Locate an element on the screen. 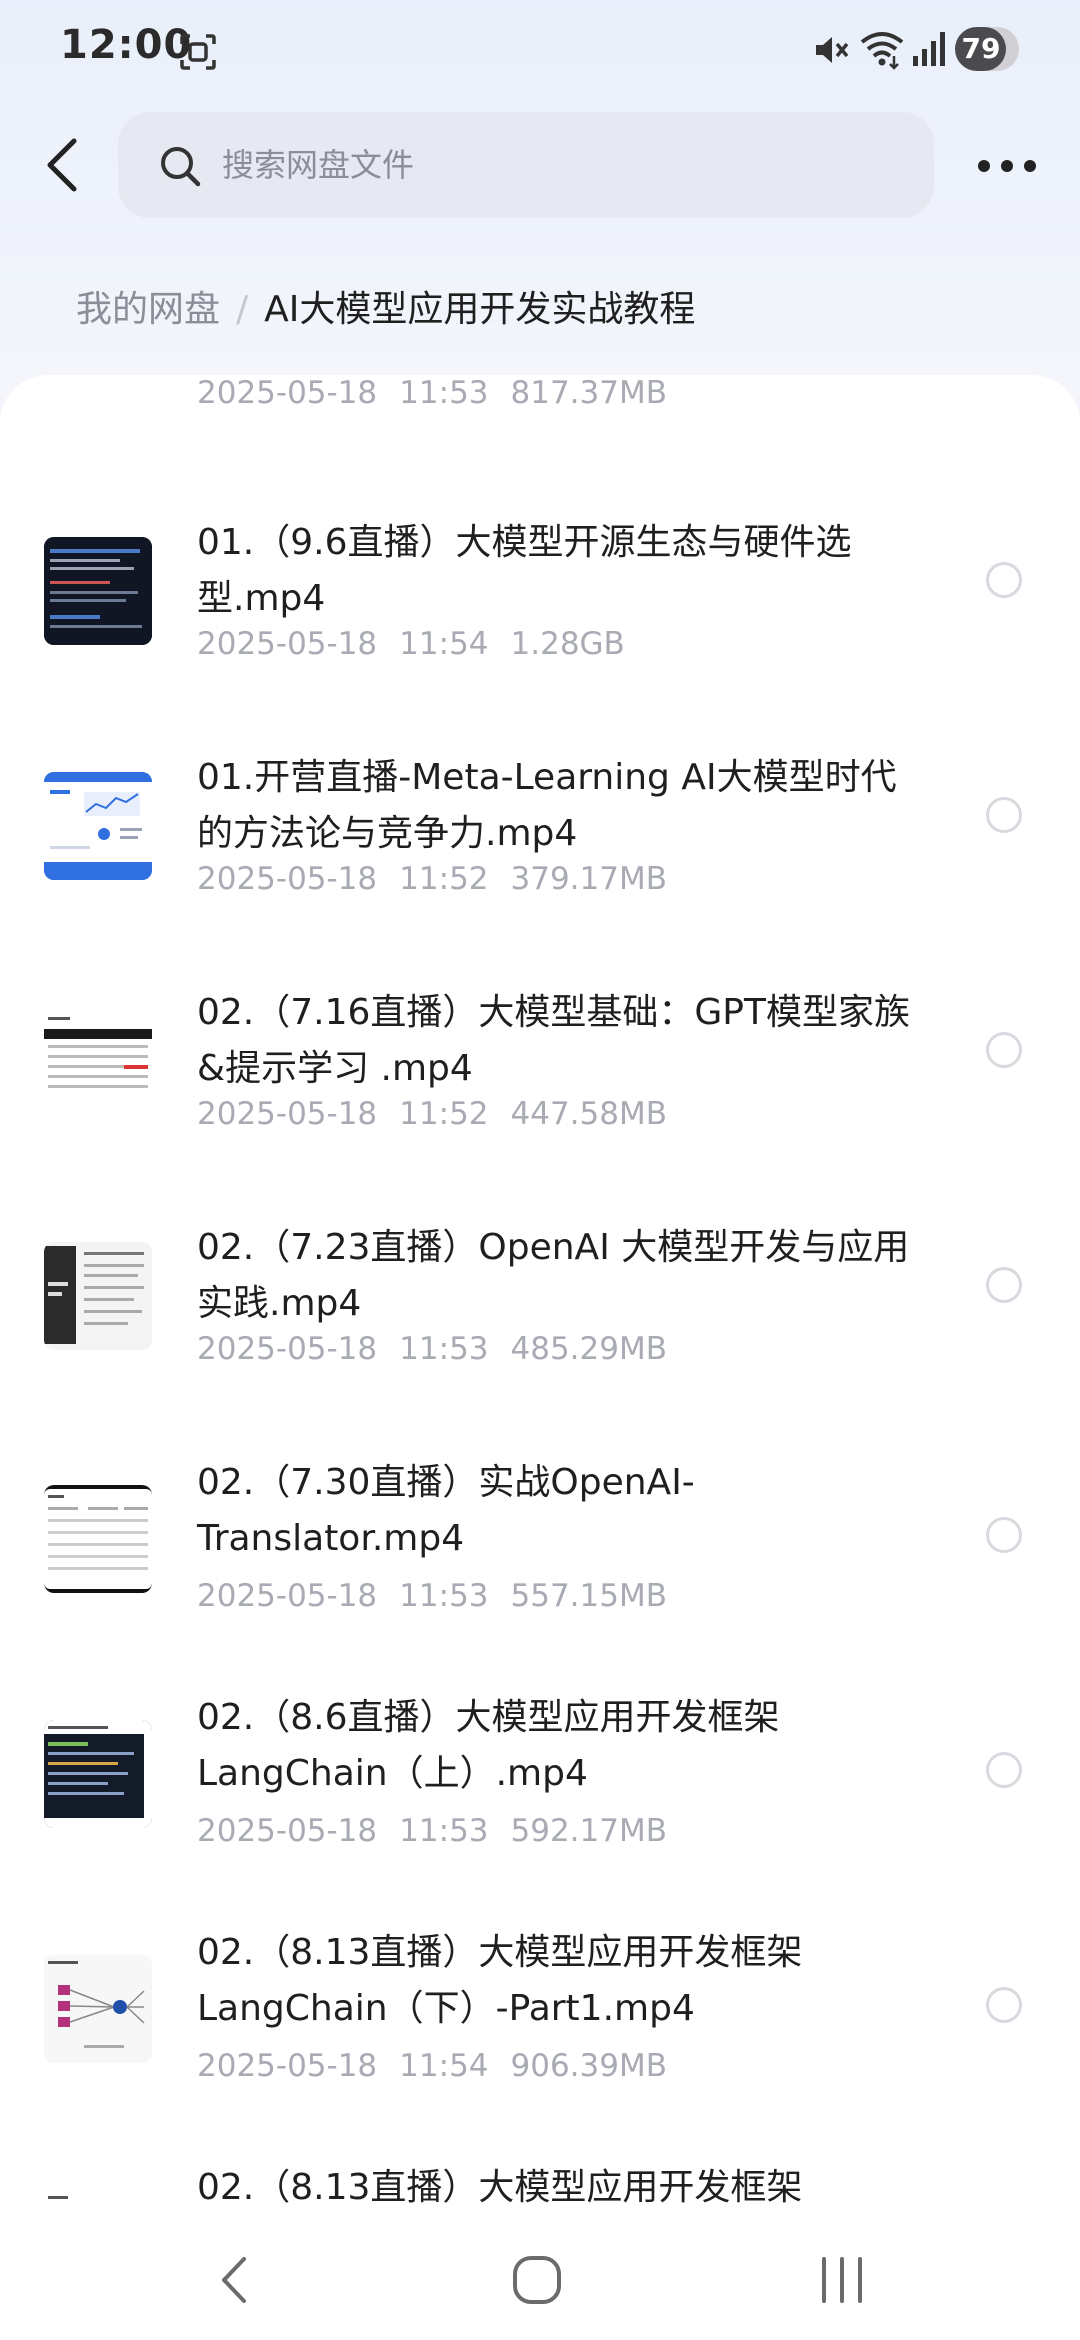 Image resolution: width=1080 pixels, height=2340 pixels. nav-recents-icon is located at coordinates (842, 2280).